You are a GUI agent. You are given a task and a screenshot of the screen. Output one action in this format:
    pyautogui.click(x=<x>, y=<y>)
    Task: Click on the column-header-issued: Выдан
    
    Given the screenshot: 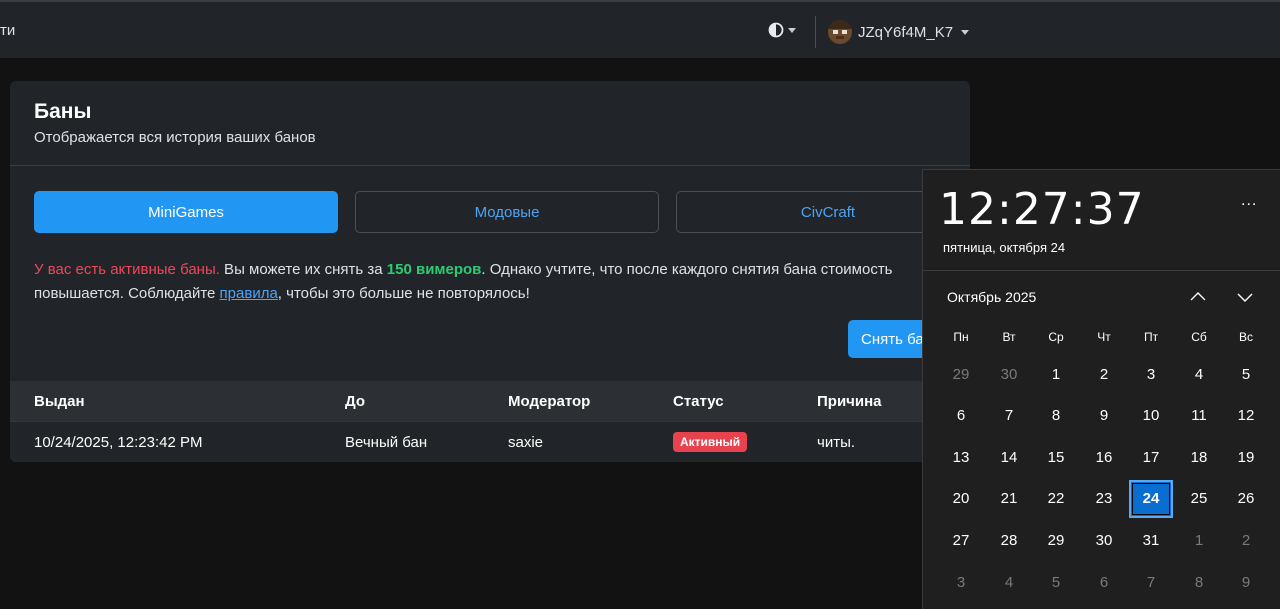 What is the action you would take?
    pyautogui.click(x=59, y=401)
    